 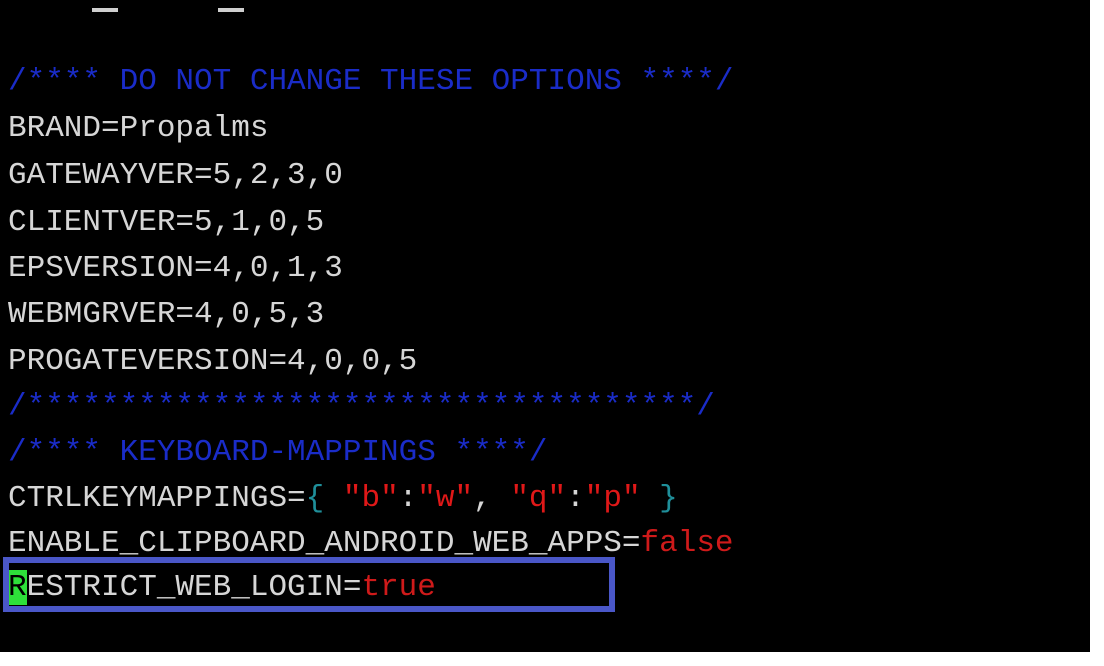 I want to click on config-brand: BRAND=Propalms, so click(x=138, y=128).